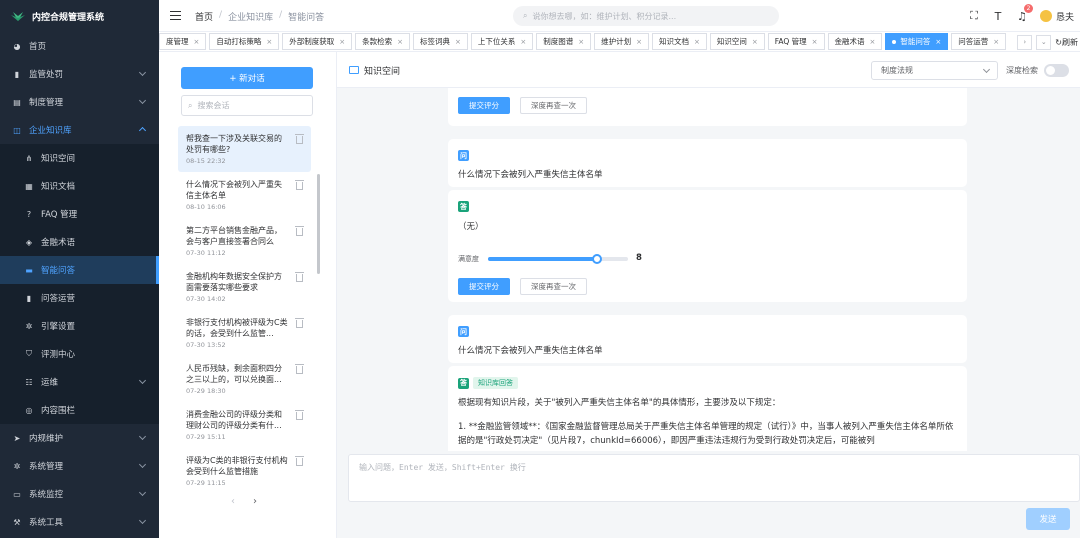 This screenshot has height=538, width=1080. I want to click on sidebar-item-faq: ? FAQ 管理, so click(79, 214).